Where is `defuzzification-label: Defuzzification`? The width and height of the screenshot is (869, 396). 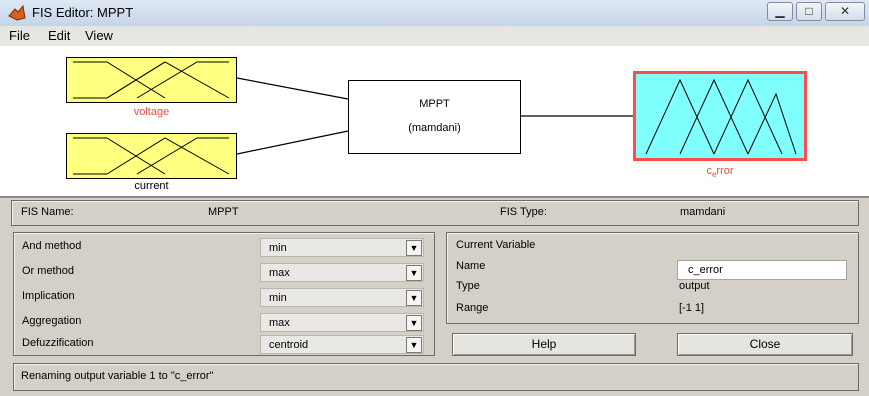
defuzzification-label: Defuzzification is located at coordinates (58, 343).